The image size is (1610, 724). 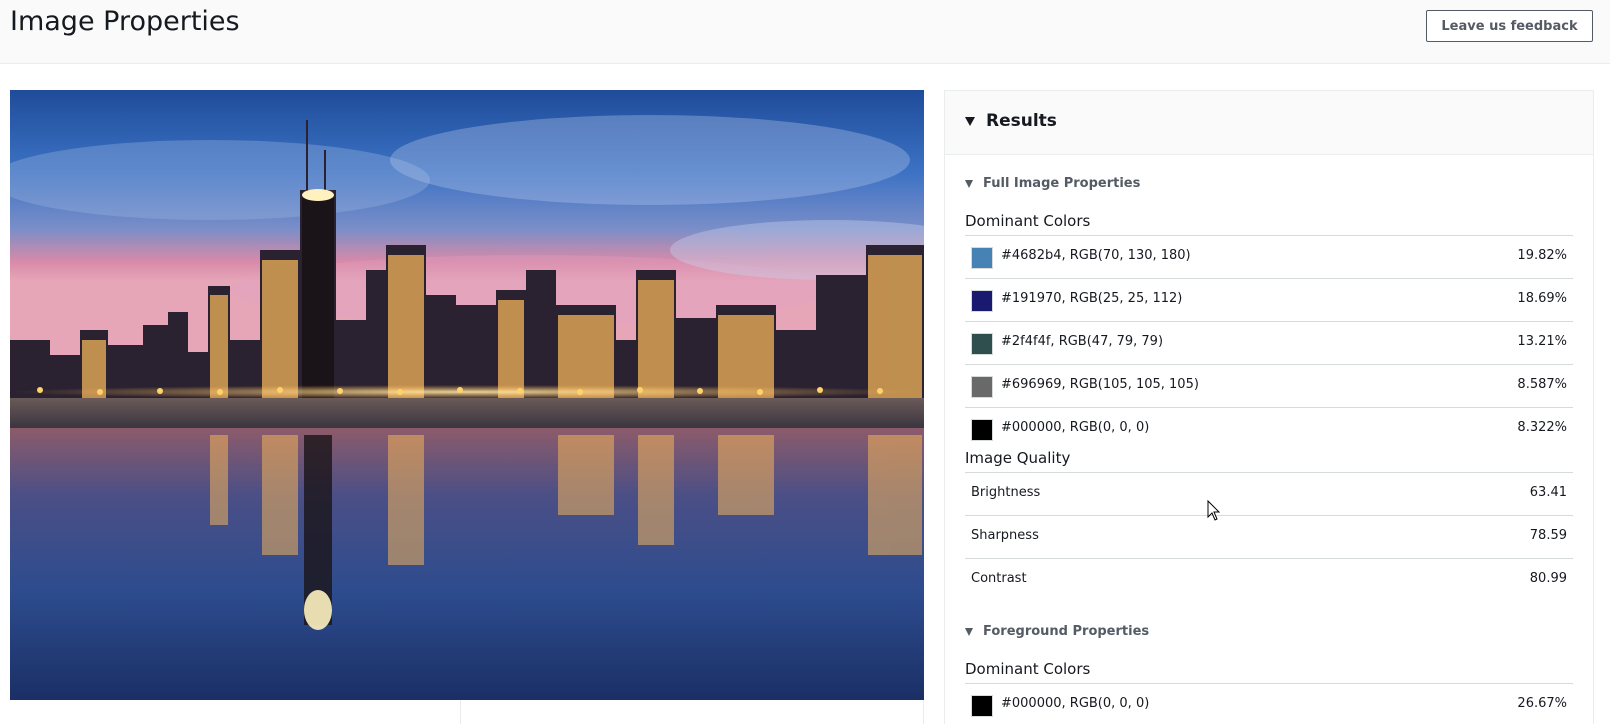 I want to click on quality-row-brightness: Brightness 63.41, so click(x=1269, y=493).